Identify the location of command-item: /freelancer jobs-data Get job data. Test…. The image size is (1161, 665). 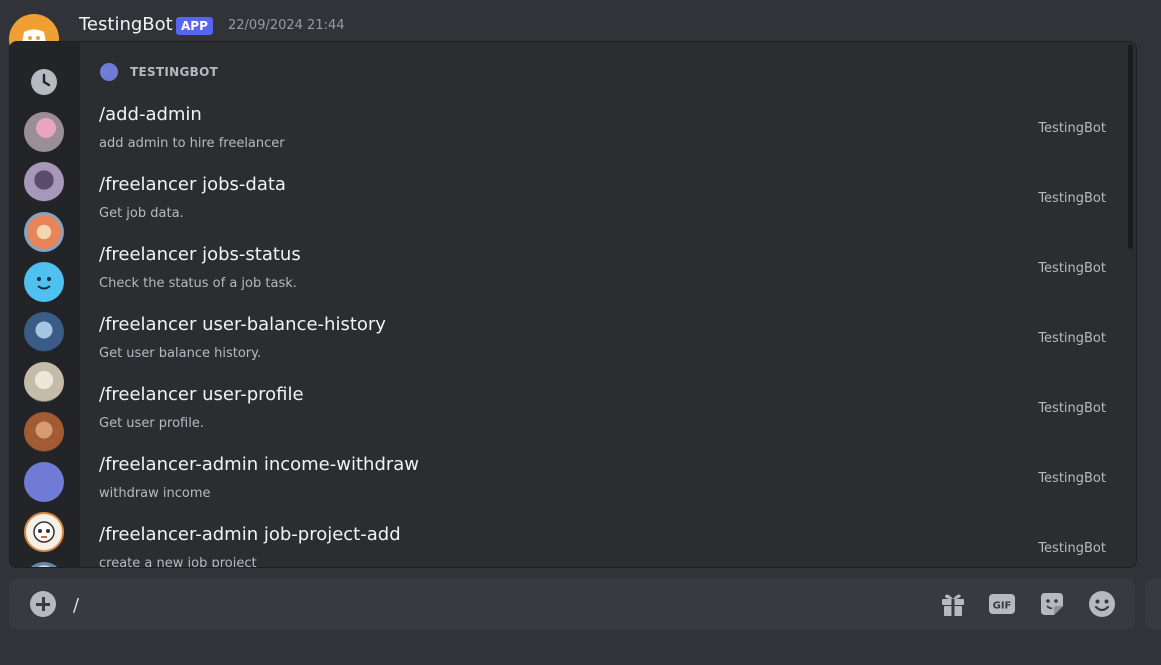
(608, 204).